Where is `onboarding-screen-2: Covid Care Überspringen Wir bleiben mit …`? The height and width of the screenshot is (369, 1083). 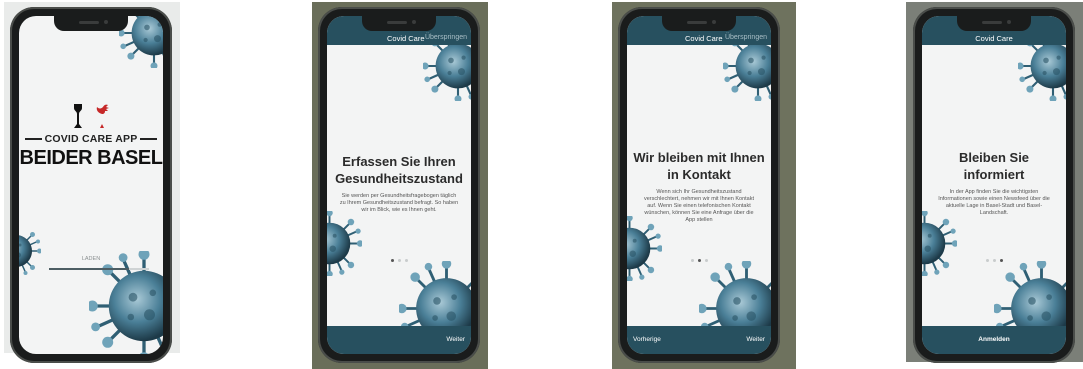 onboarding-screen-2: Covid Care Überspringen Wir bleiben mit … is located at coordinates (699, 185).